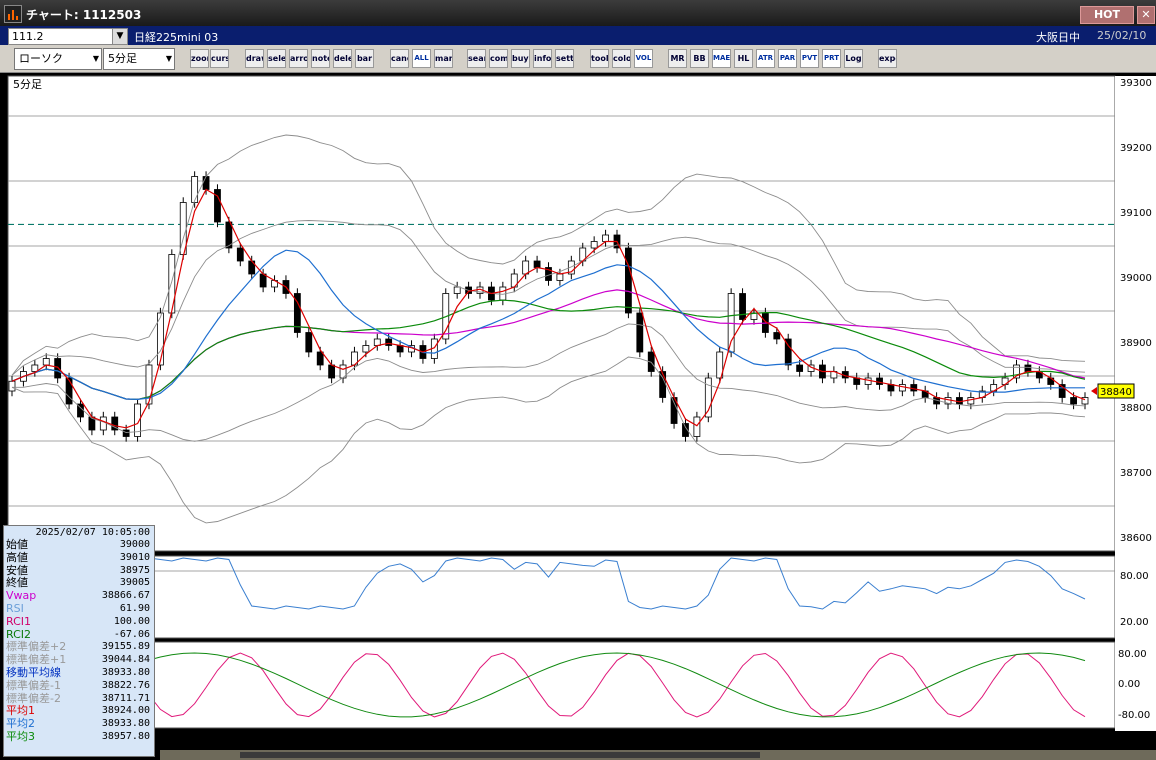  What do you see at coordinates (831, 58) in the screenshot?
I see `prt-icon: PRT` at bounding box center [831, 58].